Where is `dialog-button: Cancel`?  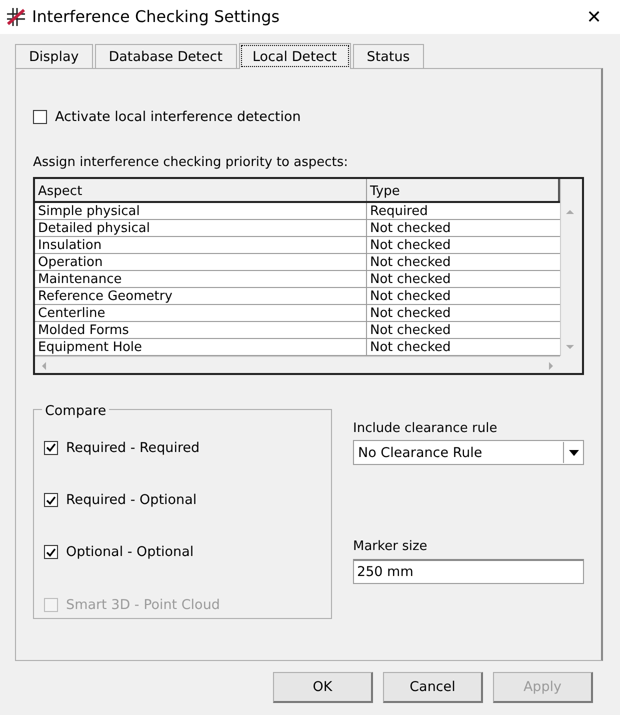 dialog-button: Cancel is located at coordinates (433, 687).